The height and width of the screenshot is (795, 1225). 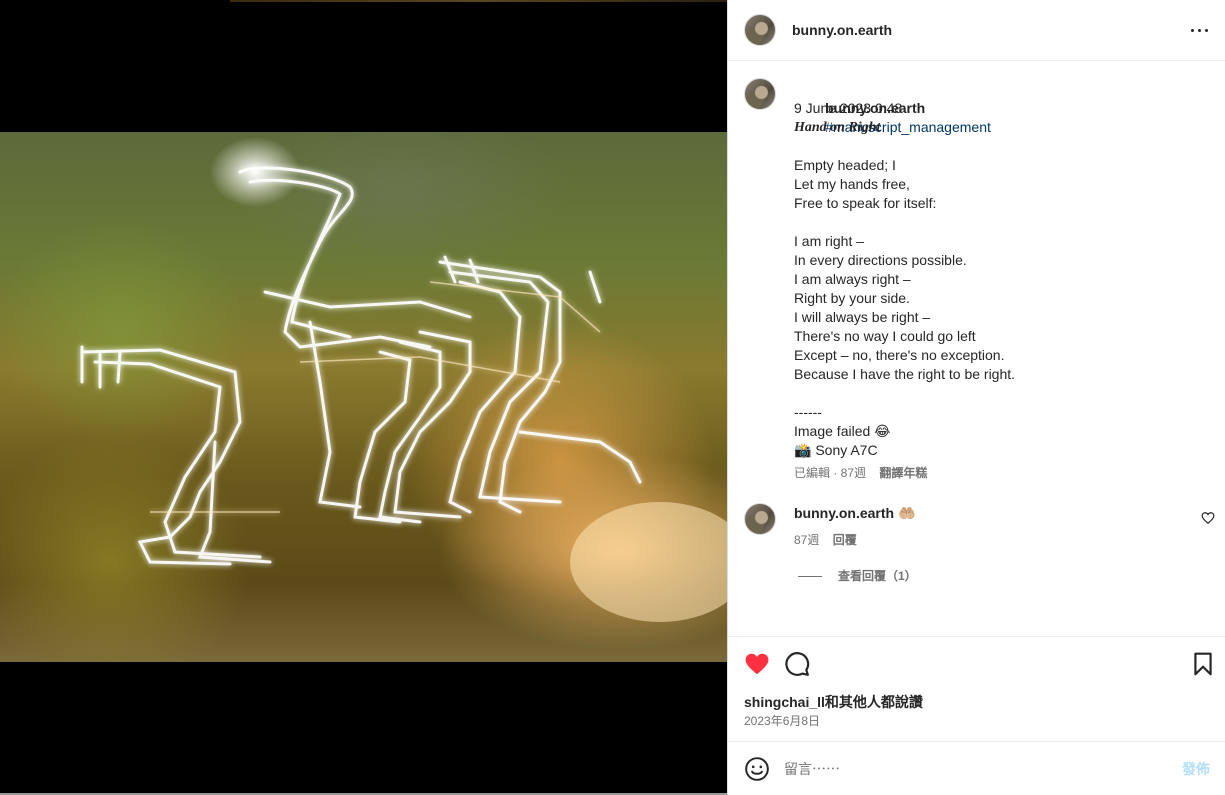 I want to click on first-liker: shingchai_ll, so click(x=784, y=702).